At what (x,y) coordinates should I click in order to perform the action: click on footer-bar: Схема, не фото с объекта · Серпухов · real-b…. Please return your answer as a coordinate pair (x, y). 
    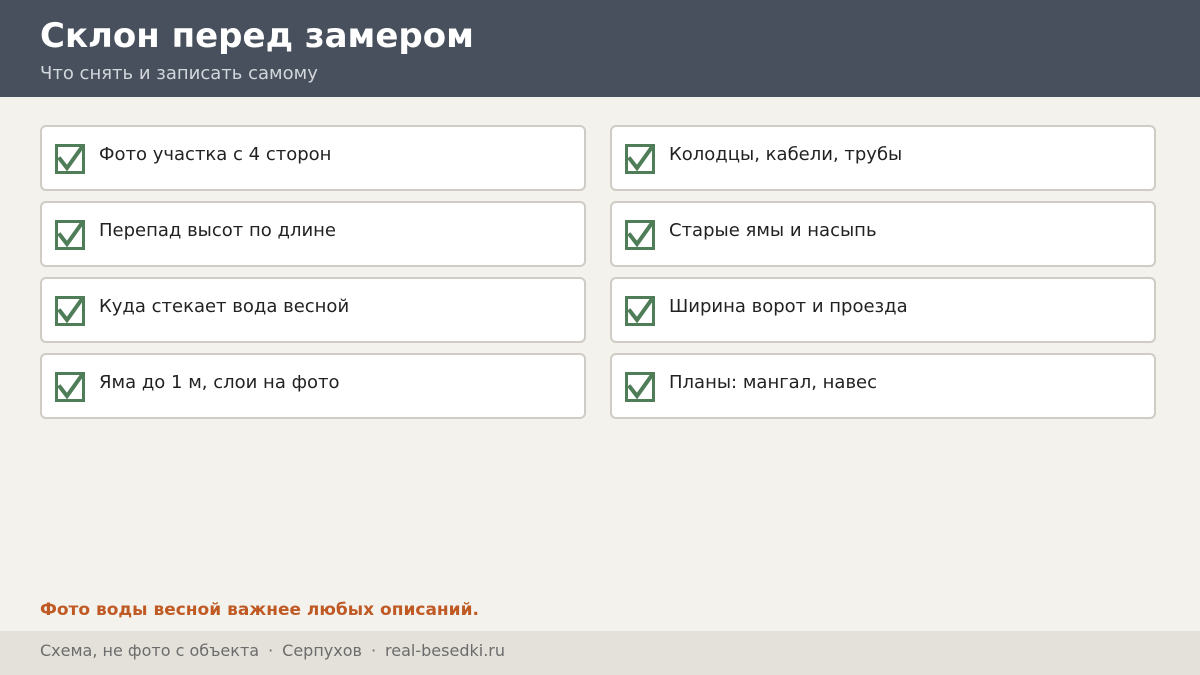
    Looking at the image, I should click on (600, 653).